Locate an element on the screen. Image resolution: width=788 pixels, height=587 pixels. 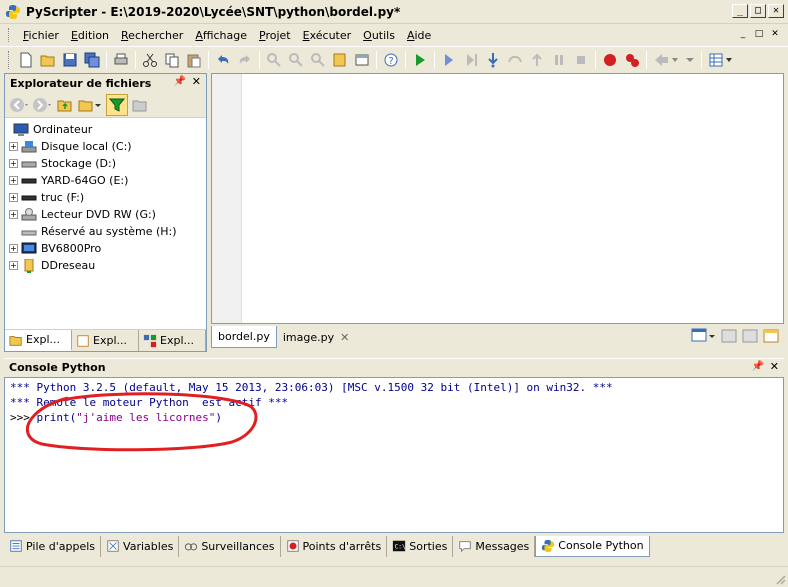
mdi-minimize-button: _ is located at coordinates (743, 34).